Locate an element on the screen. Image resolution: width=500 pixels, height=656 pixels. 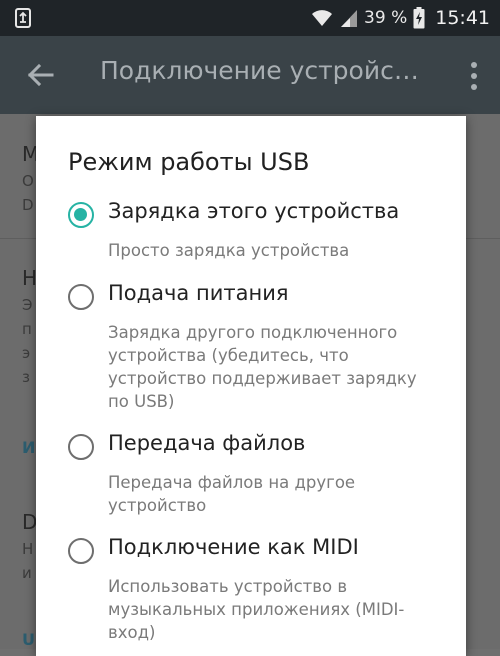
status-bar: 39 % 15:41 is located at coordinates (250, 18).